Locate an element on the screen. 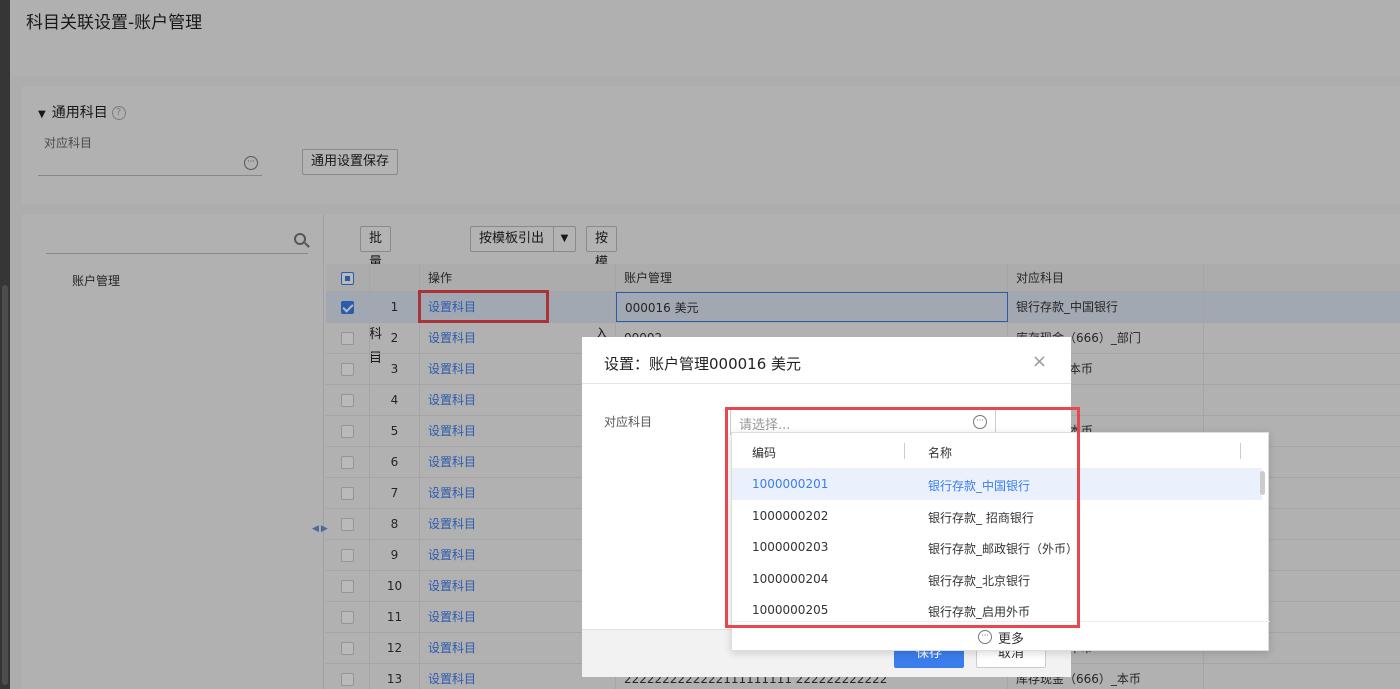  highlight-box-dropdown is located at coordinates (902, 517).